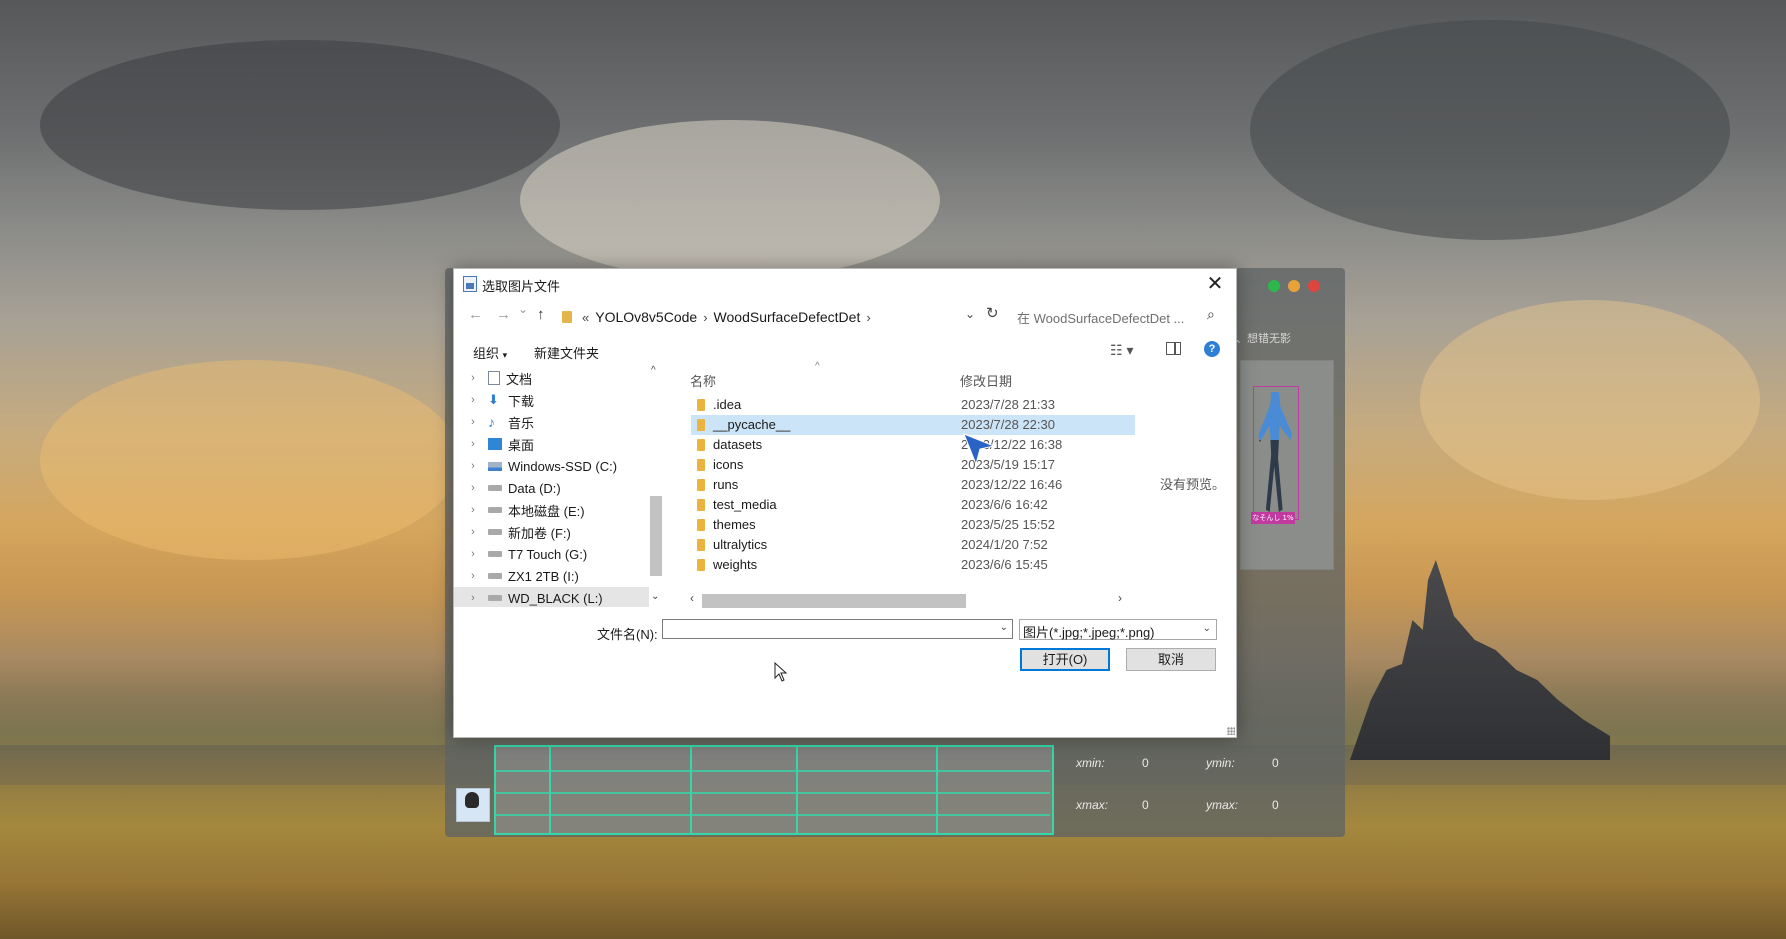  I want to click on sidebar-item-desktop: › 桌面, so click(551, 444).